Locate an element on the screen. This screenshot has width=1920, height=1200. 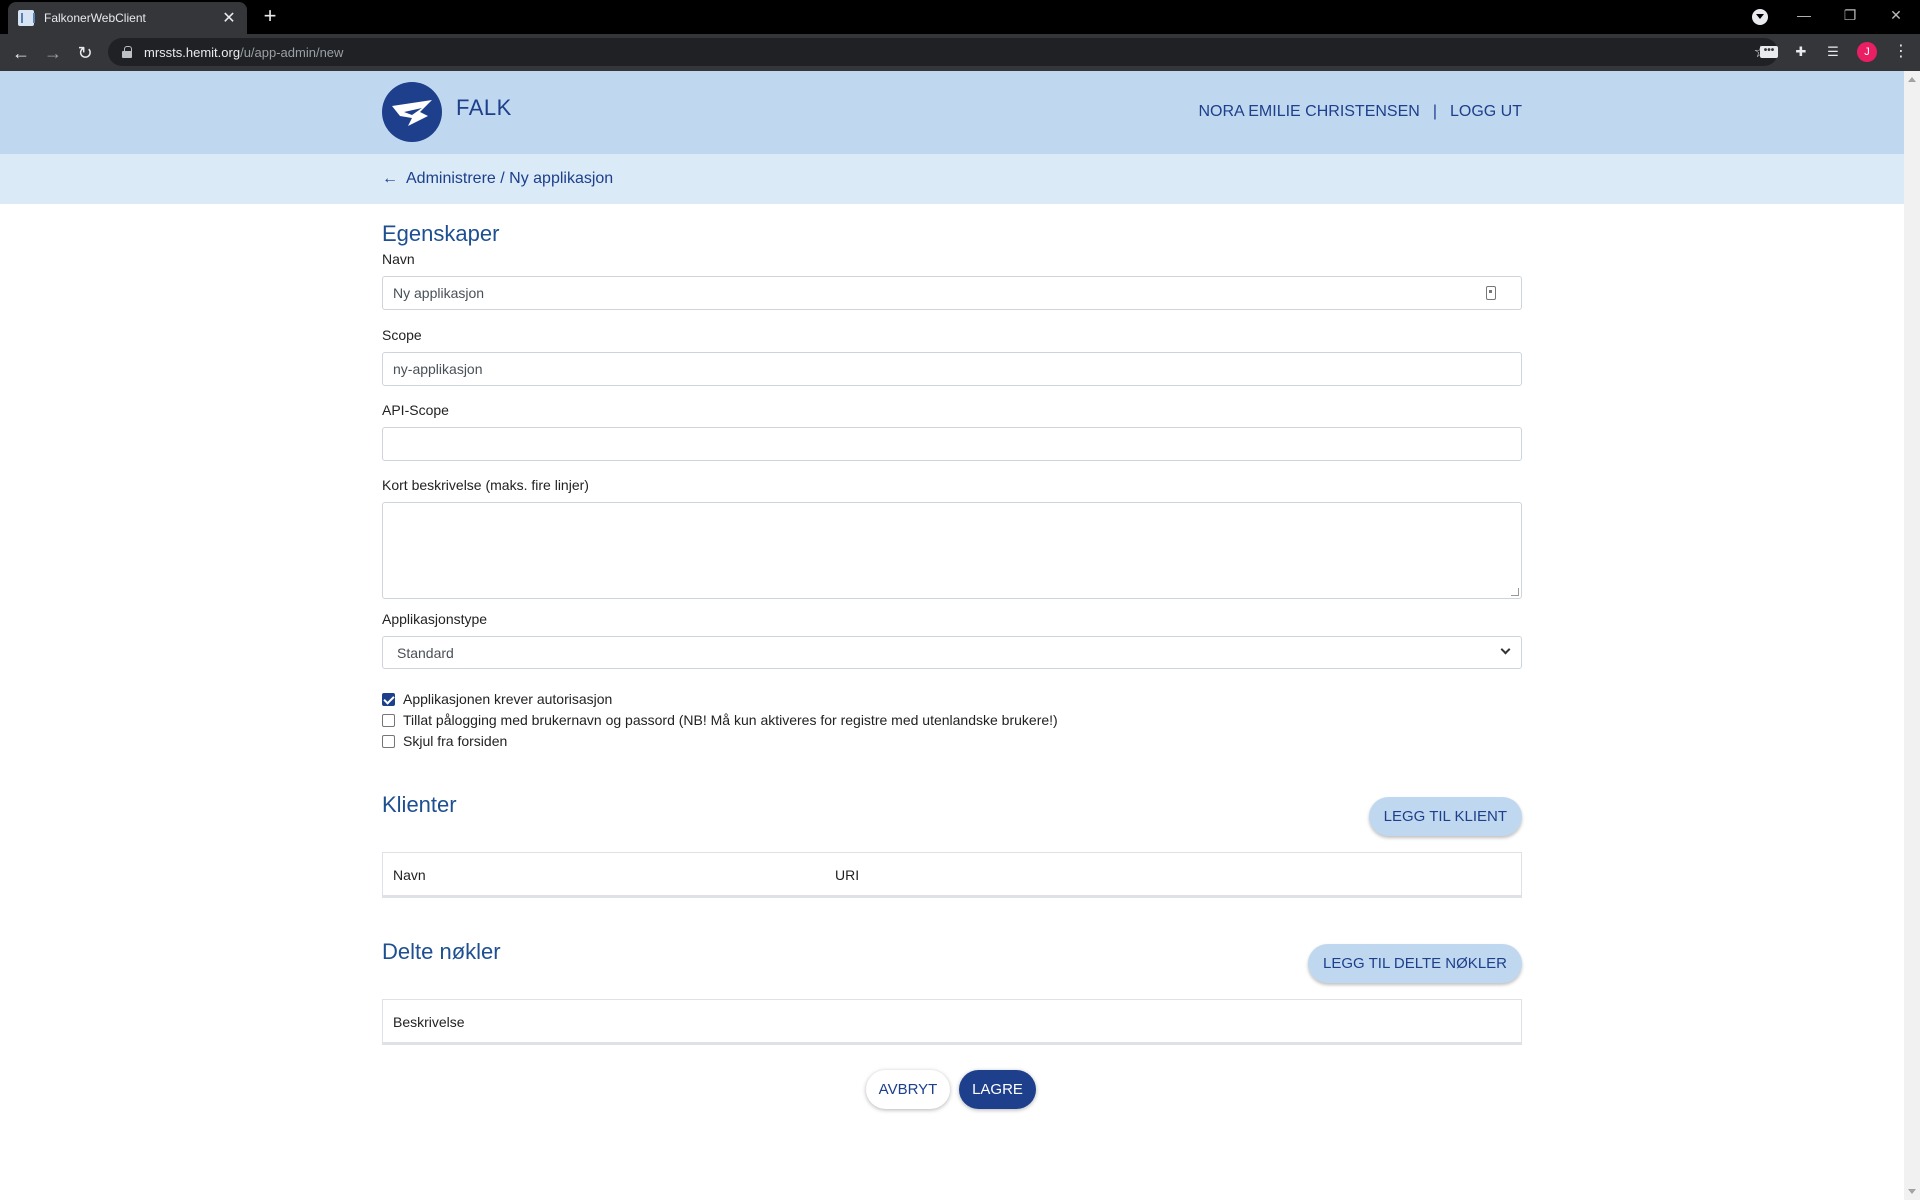
url-host: mrssts.hemit.org is located at coordinates (192, 52).